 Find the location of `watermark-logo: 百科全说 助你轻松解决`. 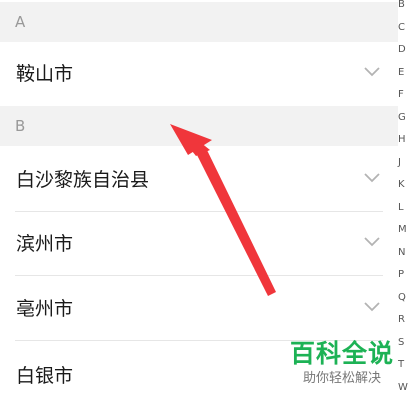

watermark-logo: 百科全说 助你轻松解决 is located at coordinates (342, 363).